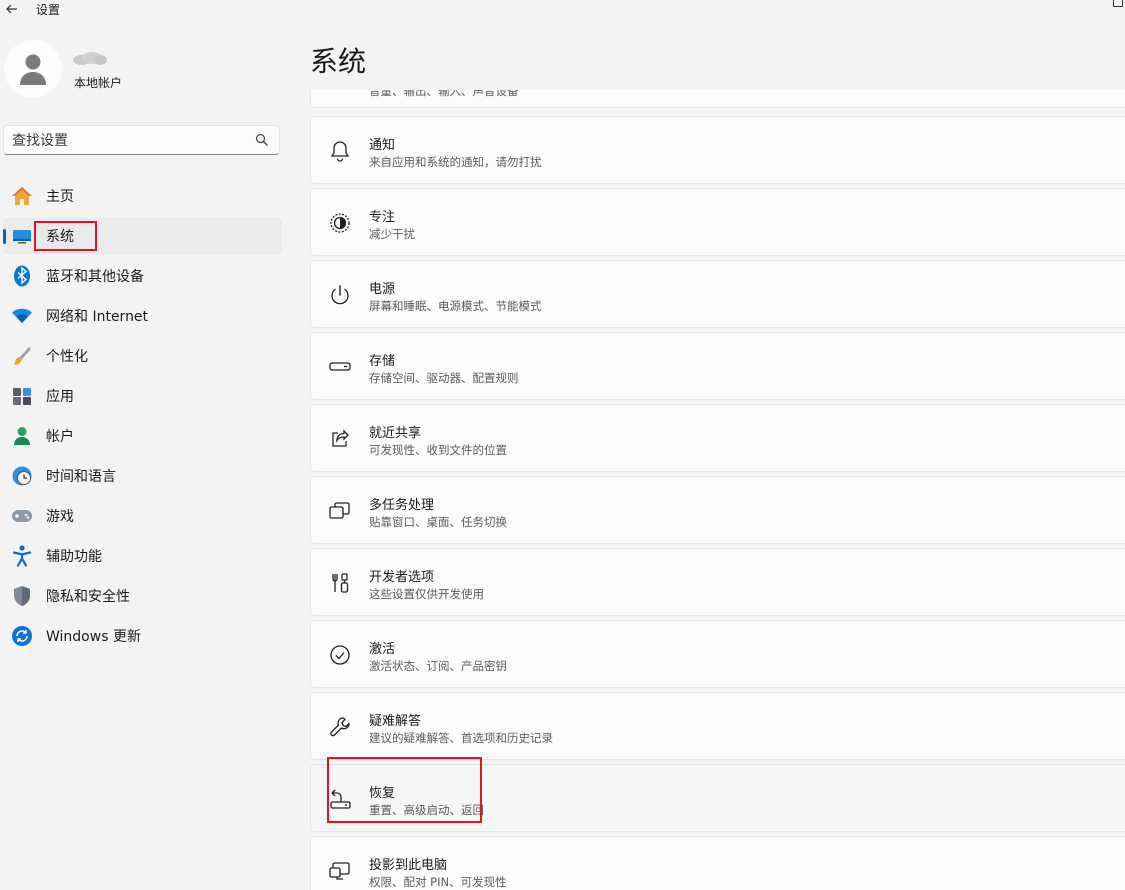 This screenshot has height=890, width=1125. I want to click on sidebar-item-windows-update: Windows 更新, so click(142, 636).